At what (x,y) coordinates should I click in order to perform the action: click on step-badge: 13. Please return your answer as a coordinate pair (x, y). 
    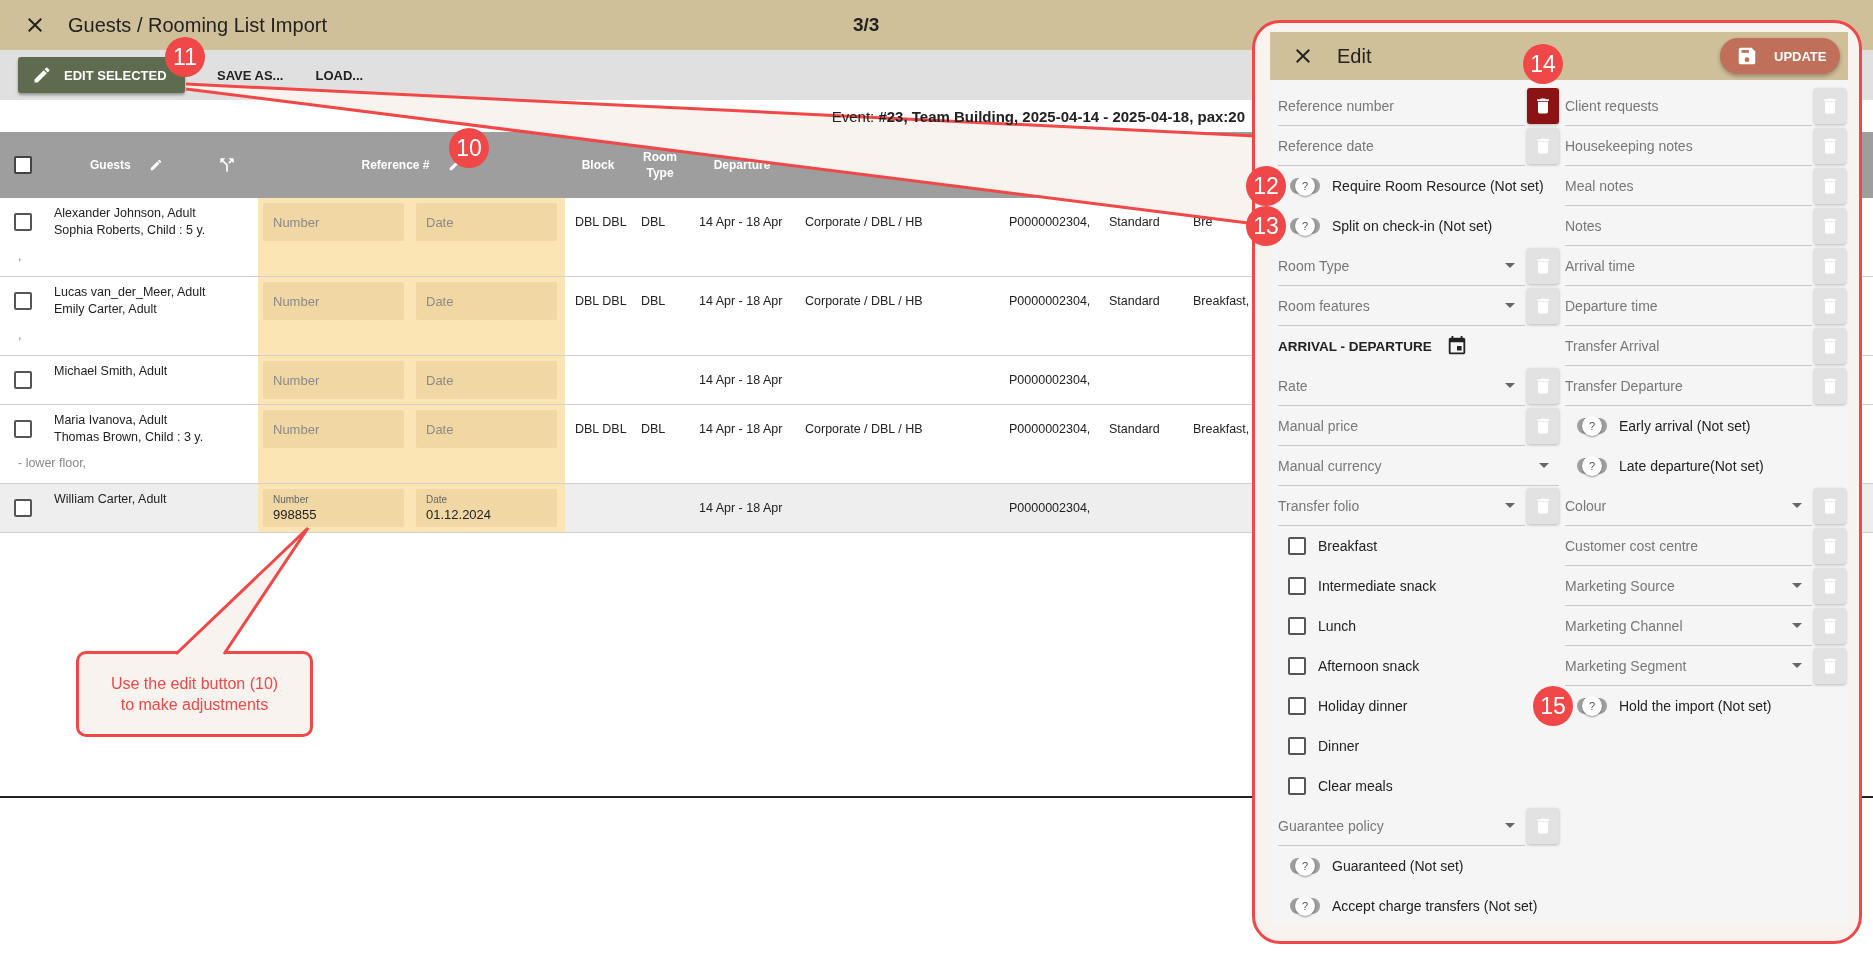
    Looking at the image, I should click on (1266, 226).